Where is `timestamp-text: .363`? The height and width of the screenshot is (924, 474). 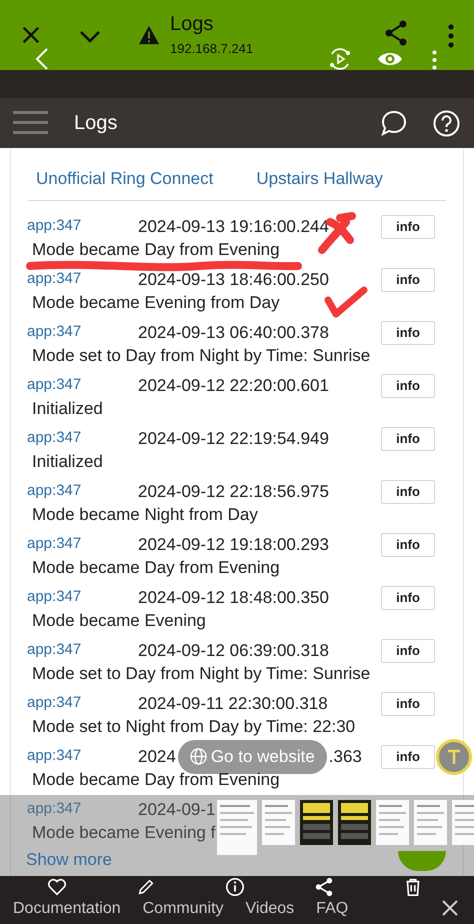 timestamp-text: .363 is located at coordinates (345, 757).